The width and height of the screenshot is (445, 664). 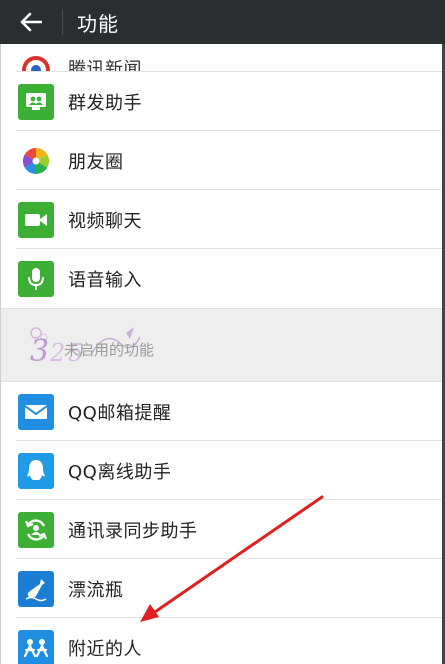 I want to click on list-item-mass-send: 群发助手, so click(x=222, y=101).